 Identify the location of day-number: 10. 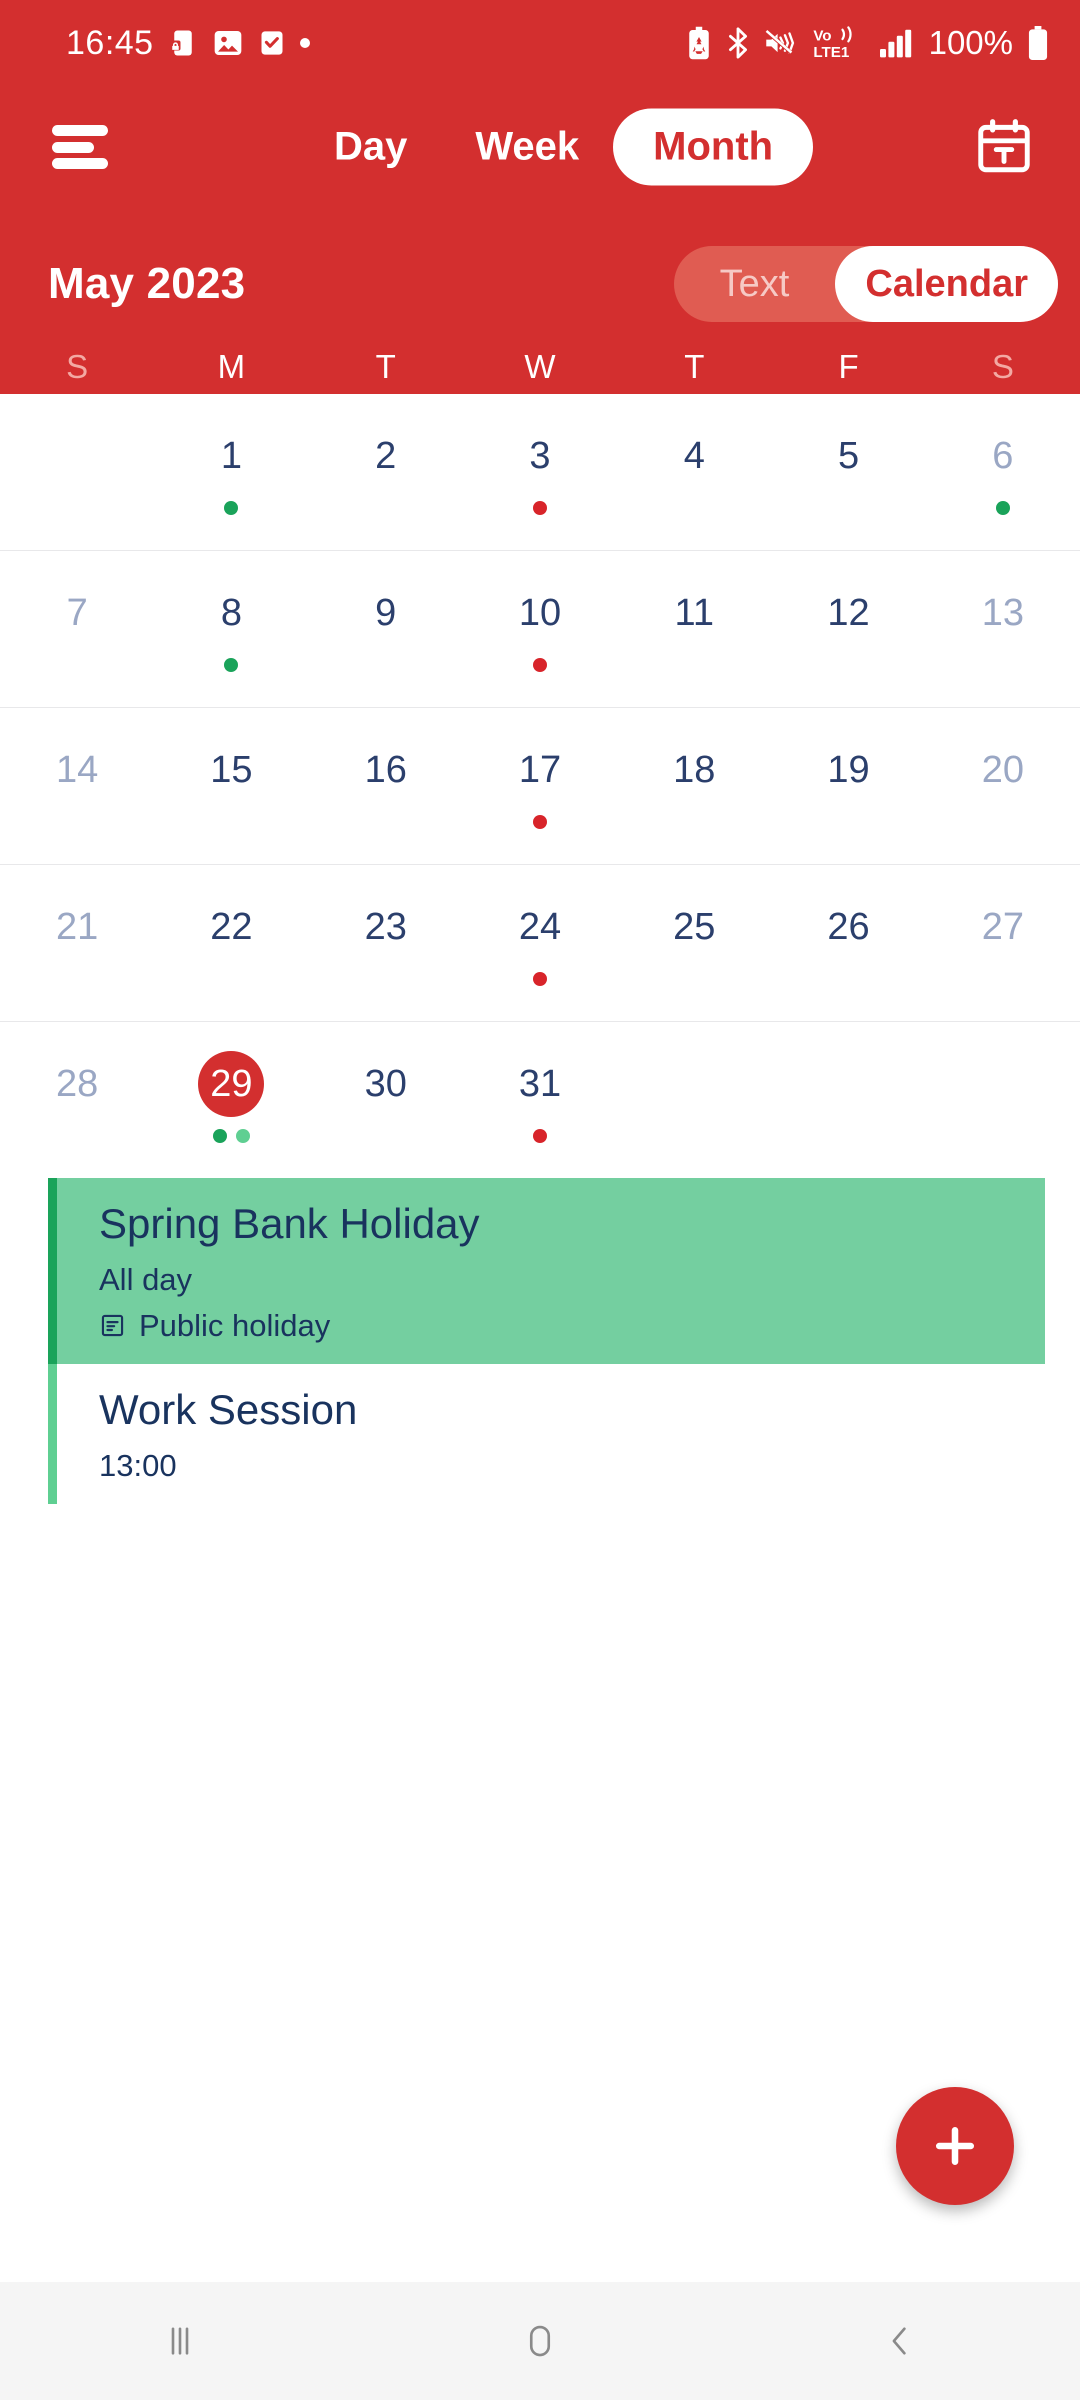
(540, 613).